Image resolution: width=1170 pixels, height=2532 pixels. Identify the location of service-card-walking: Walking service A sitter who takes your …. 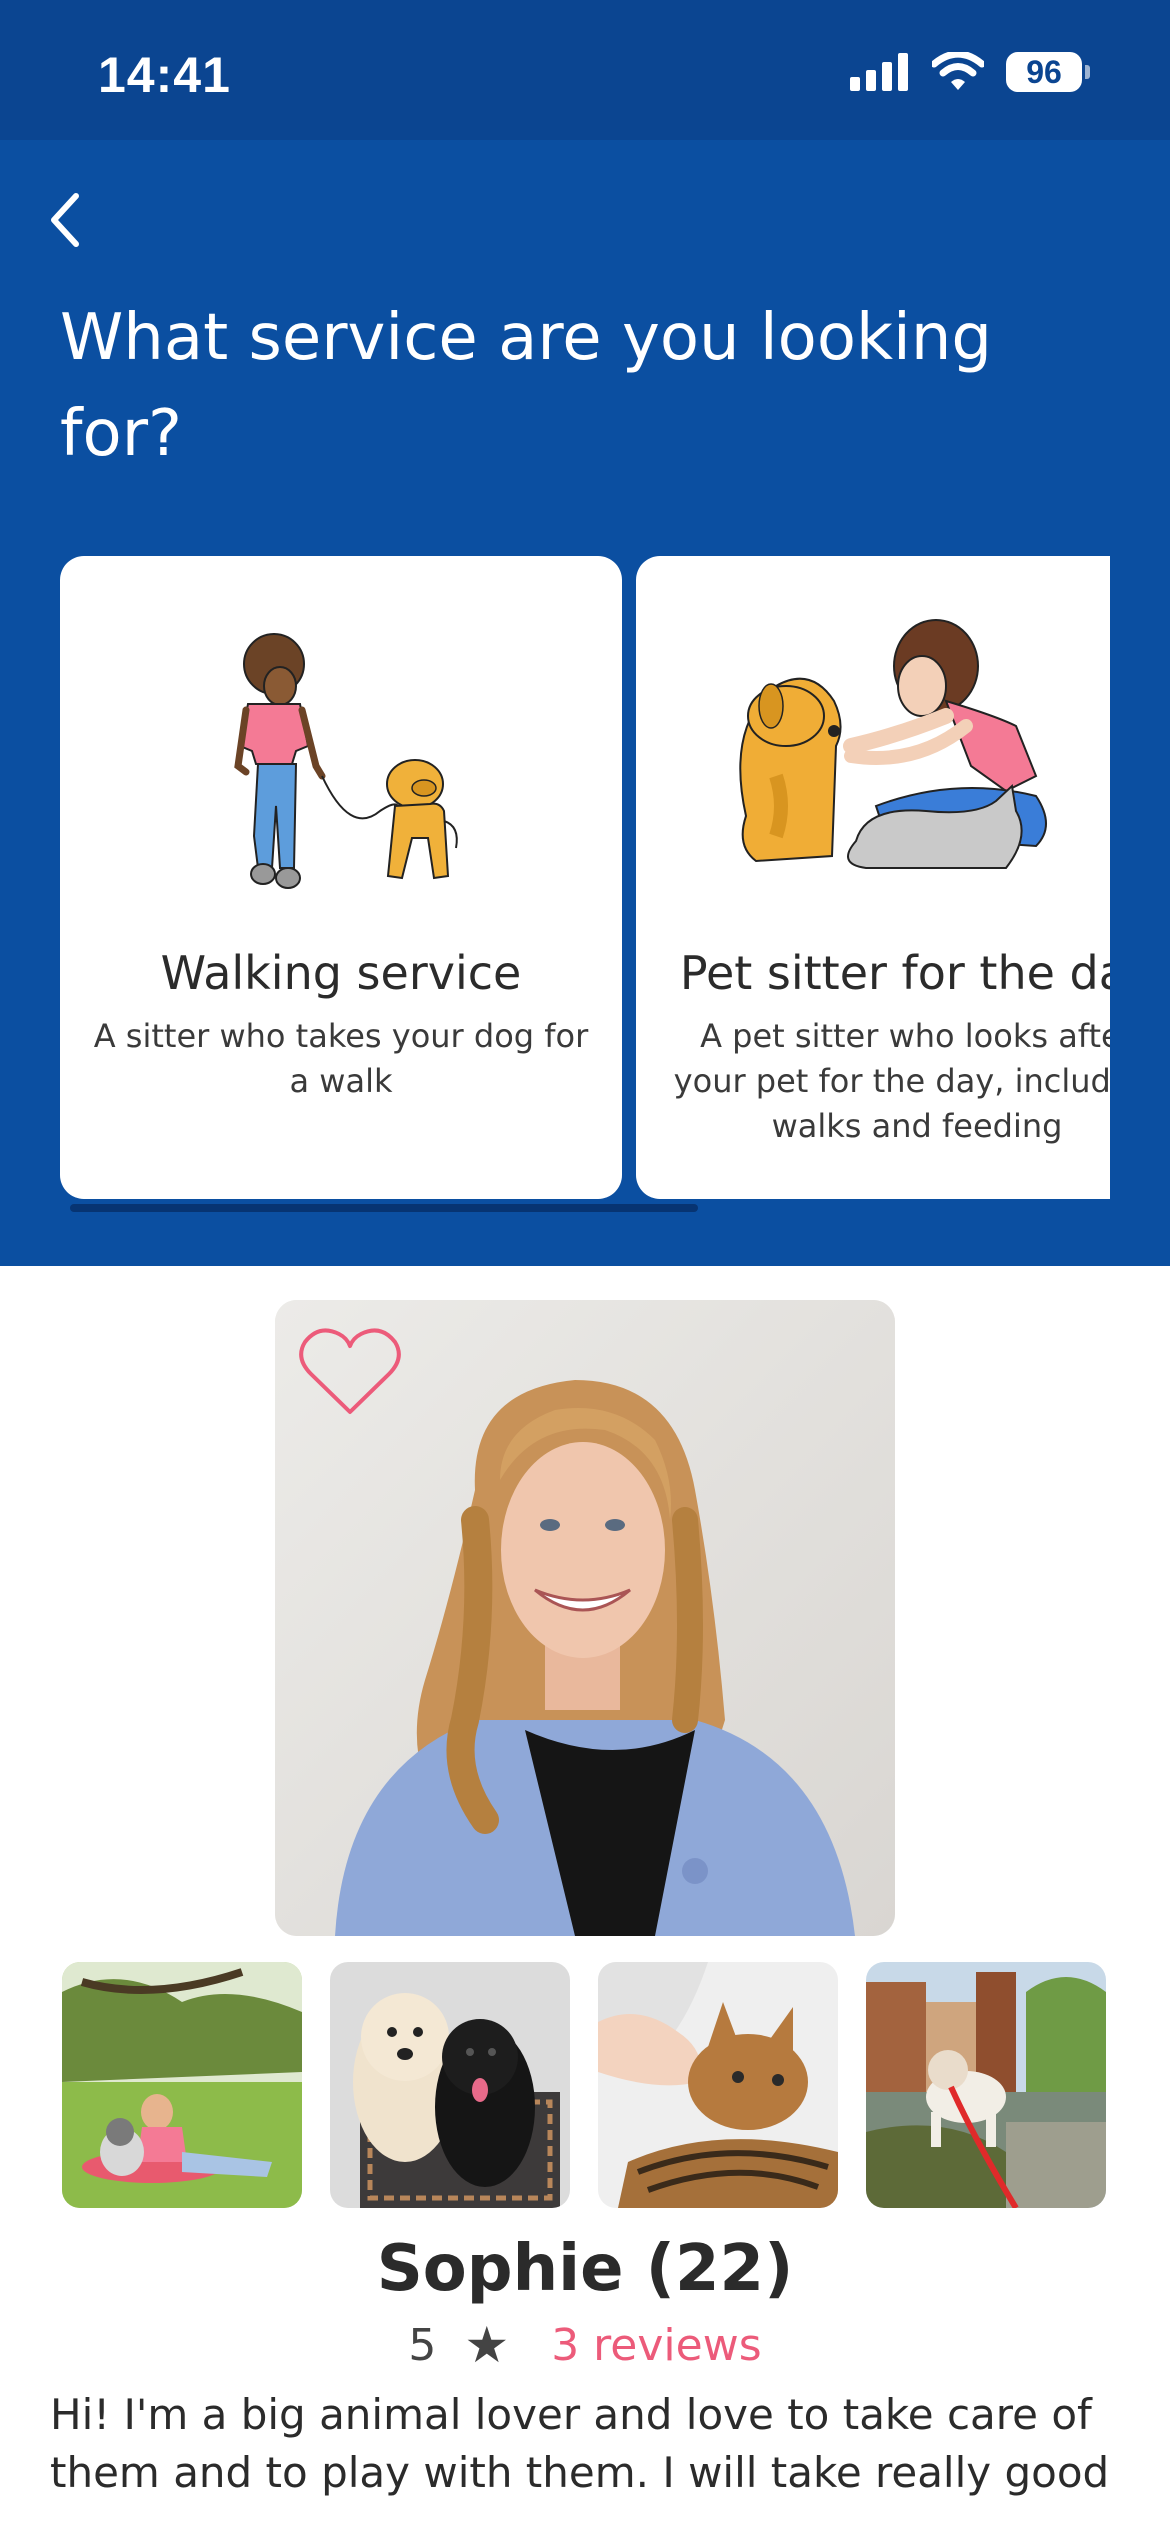
(341, 877).